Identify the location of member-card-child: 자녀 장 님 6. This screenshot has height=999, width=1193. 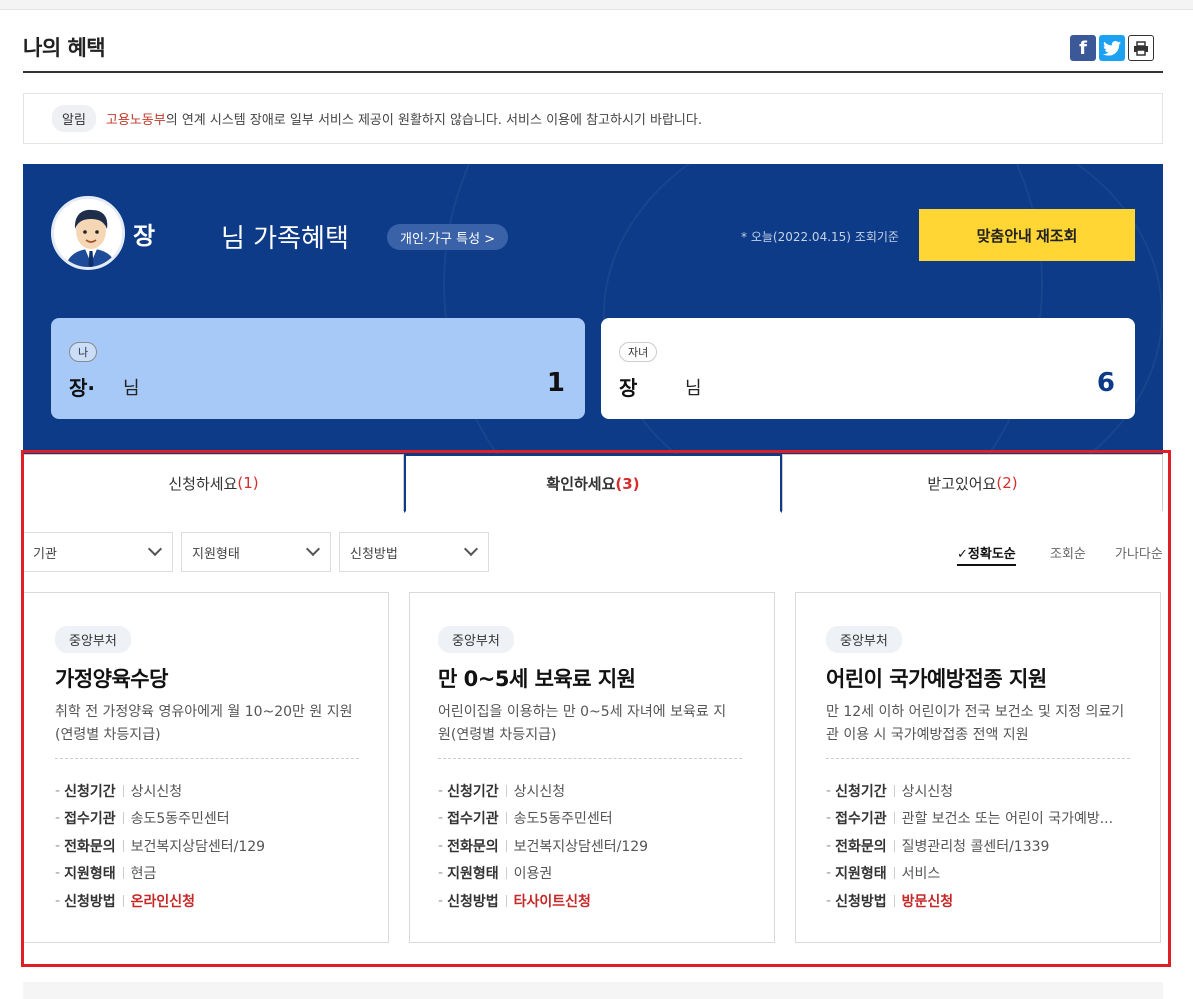
(868, 368).